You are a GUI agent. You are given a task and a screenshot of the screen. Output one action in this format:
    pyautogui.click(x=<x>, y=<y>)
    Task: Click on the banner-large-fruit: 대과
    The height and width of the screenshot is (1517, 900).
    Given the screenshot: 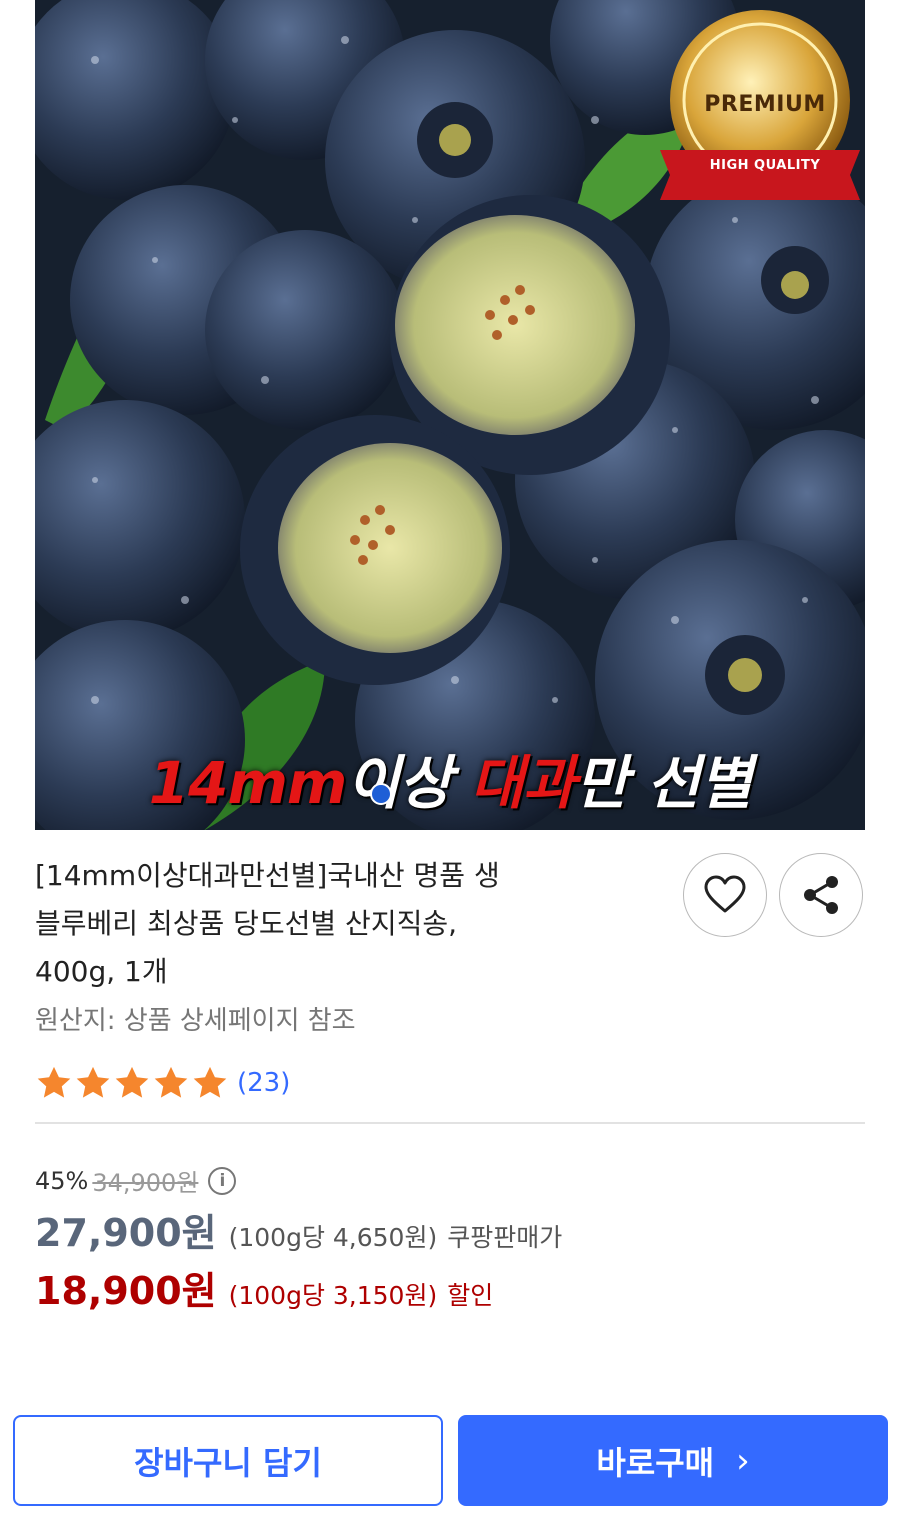 What is the action you would take?
    pyautogui.click(x=523, y=783)
    